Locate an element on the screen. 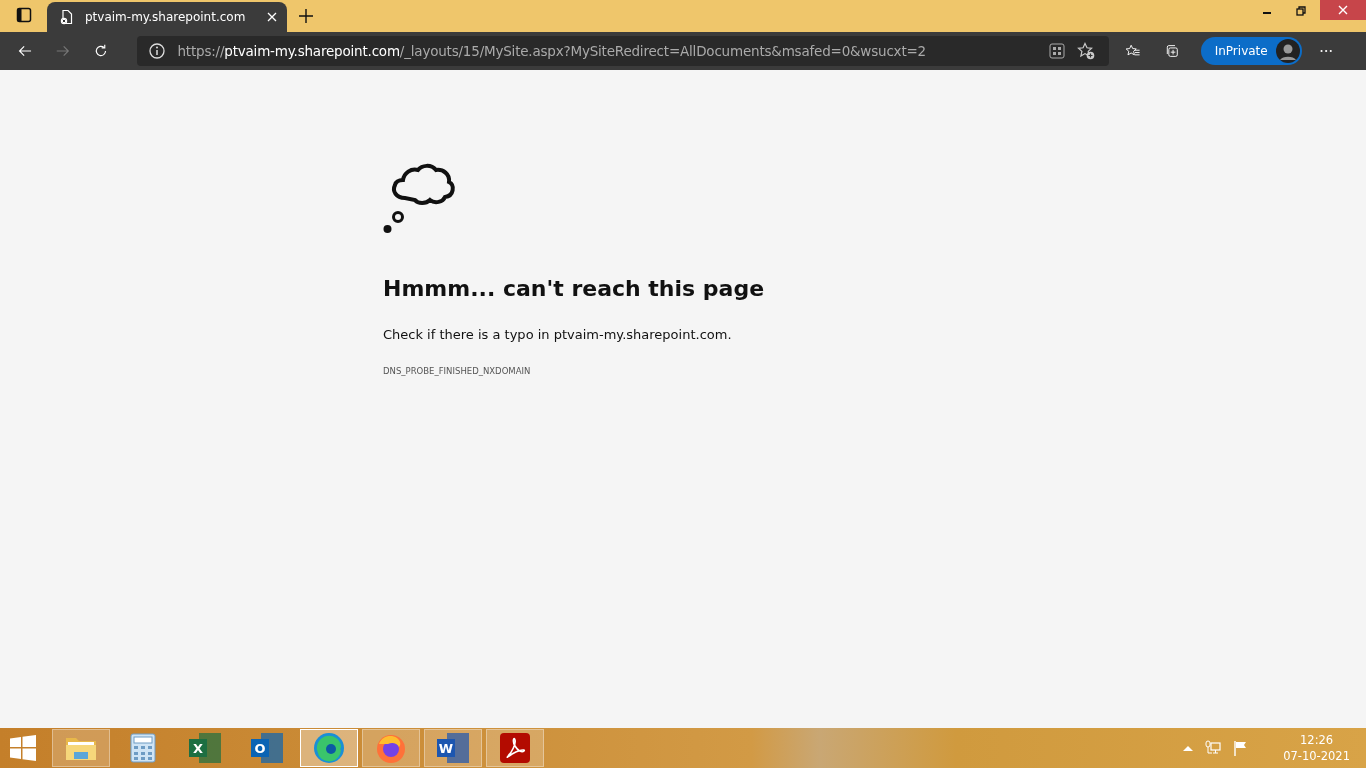 The width and height of the screenshot is (1366, 768). info-icon is located at coordinates (157, 51).